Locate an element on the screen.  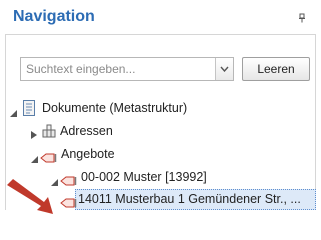
tree-node-label: Dokumente (Metastruktur) is located at coordinates (115, 108).